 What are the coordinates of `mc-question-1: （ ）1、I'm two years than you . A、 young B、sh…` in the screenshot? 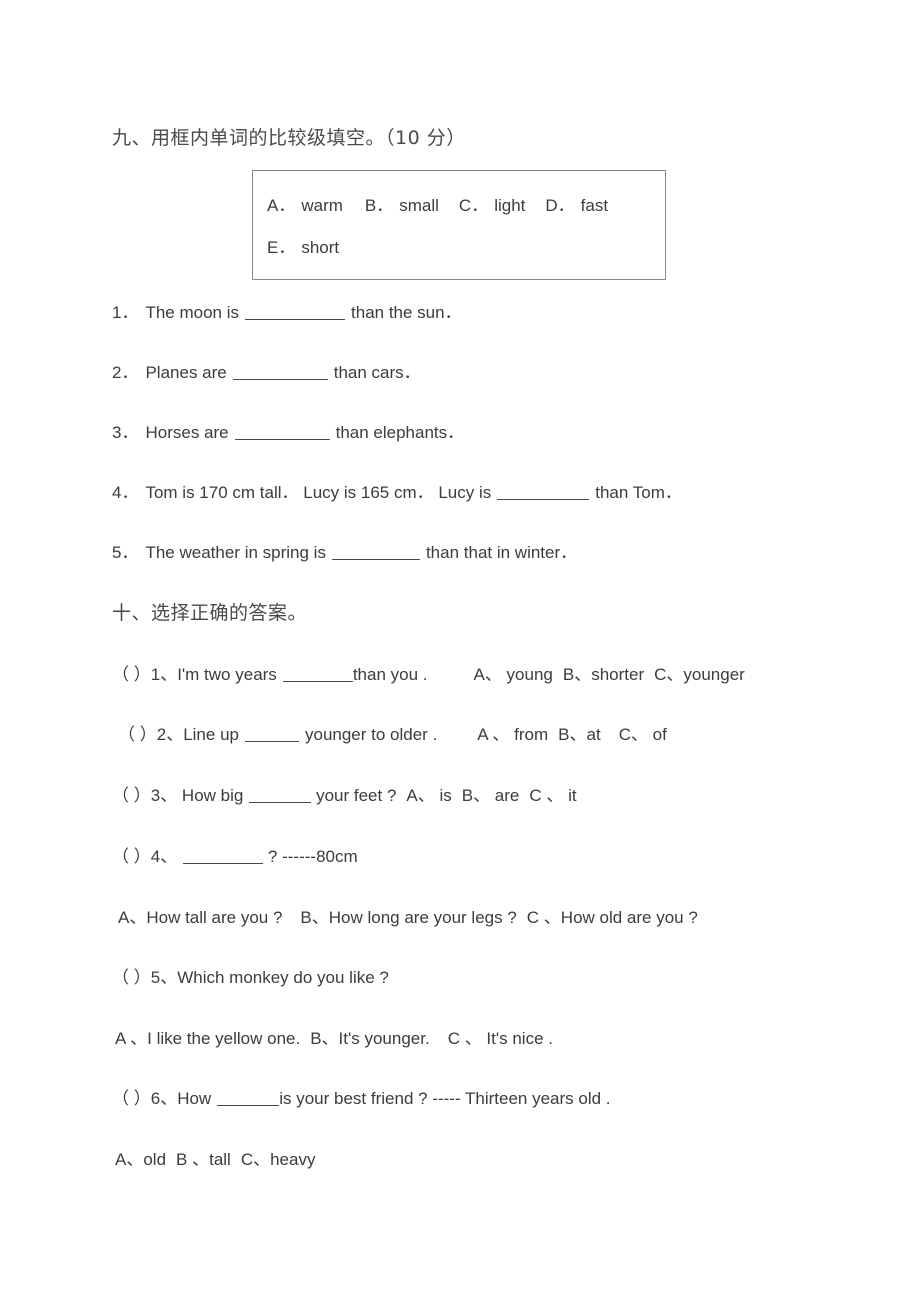 It's located at (428, 672).